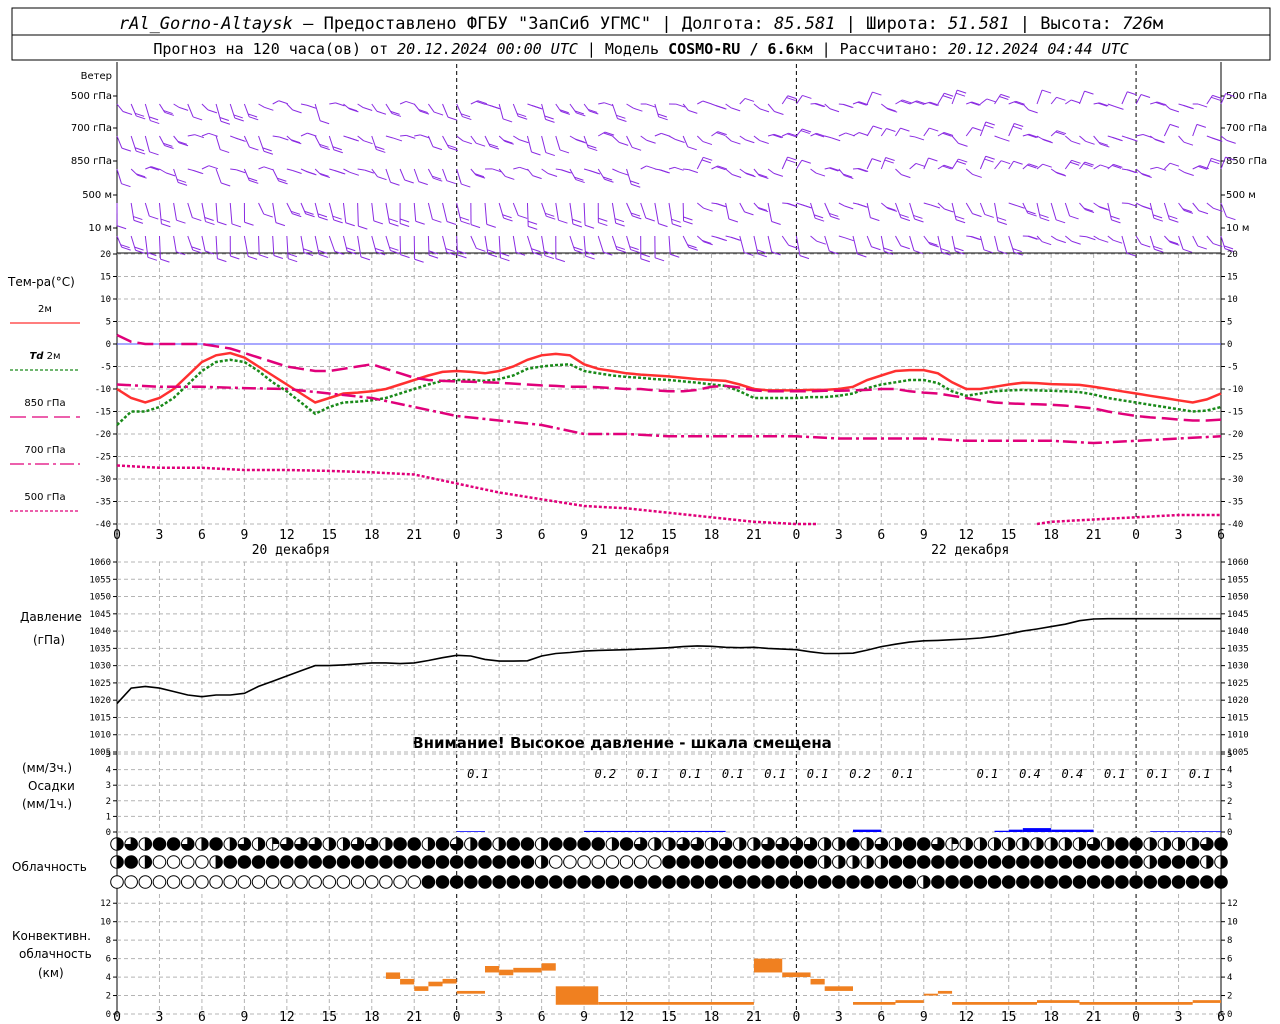 This screenshot has height=1024, width=1280. I want to click on legend-label-td-level: 2м, so click(51, 356).